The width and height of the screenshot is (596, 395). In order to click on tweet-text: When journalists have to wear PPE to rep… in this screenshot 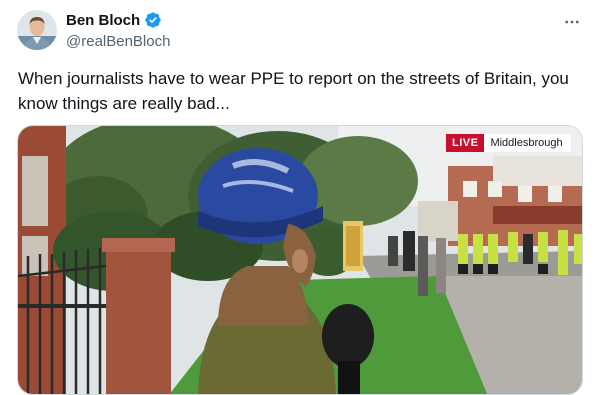, I will do `click(293, 91)`.